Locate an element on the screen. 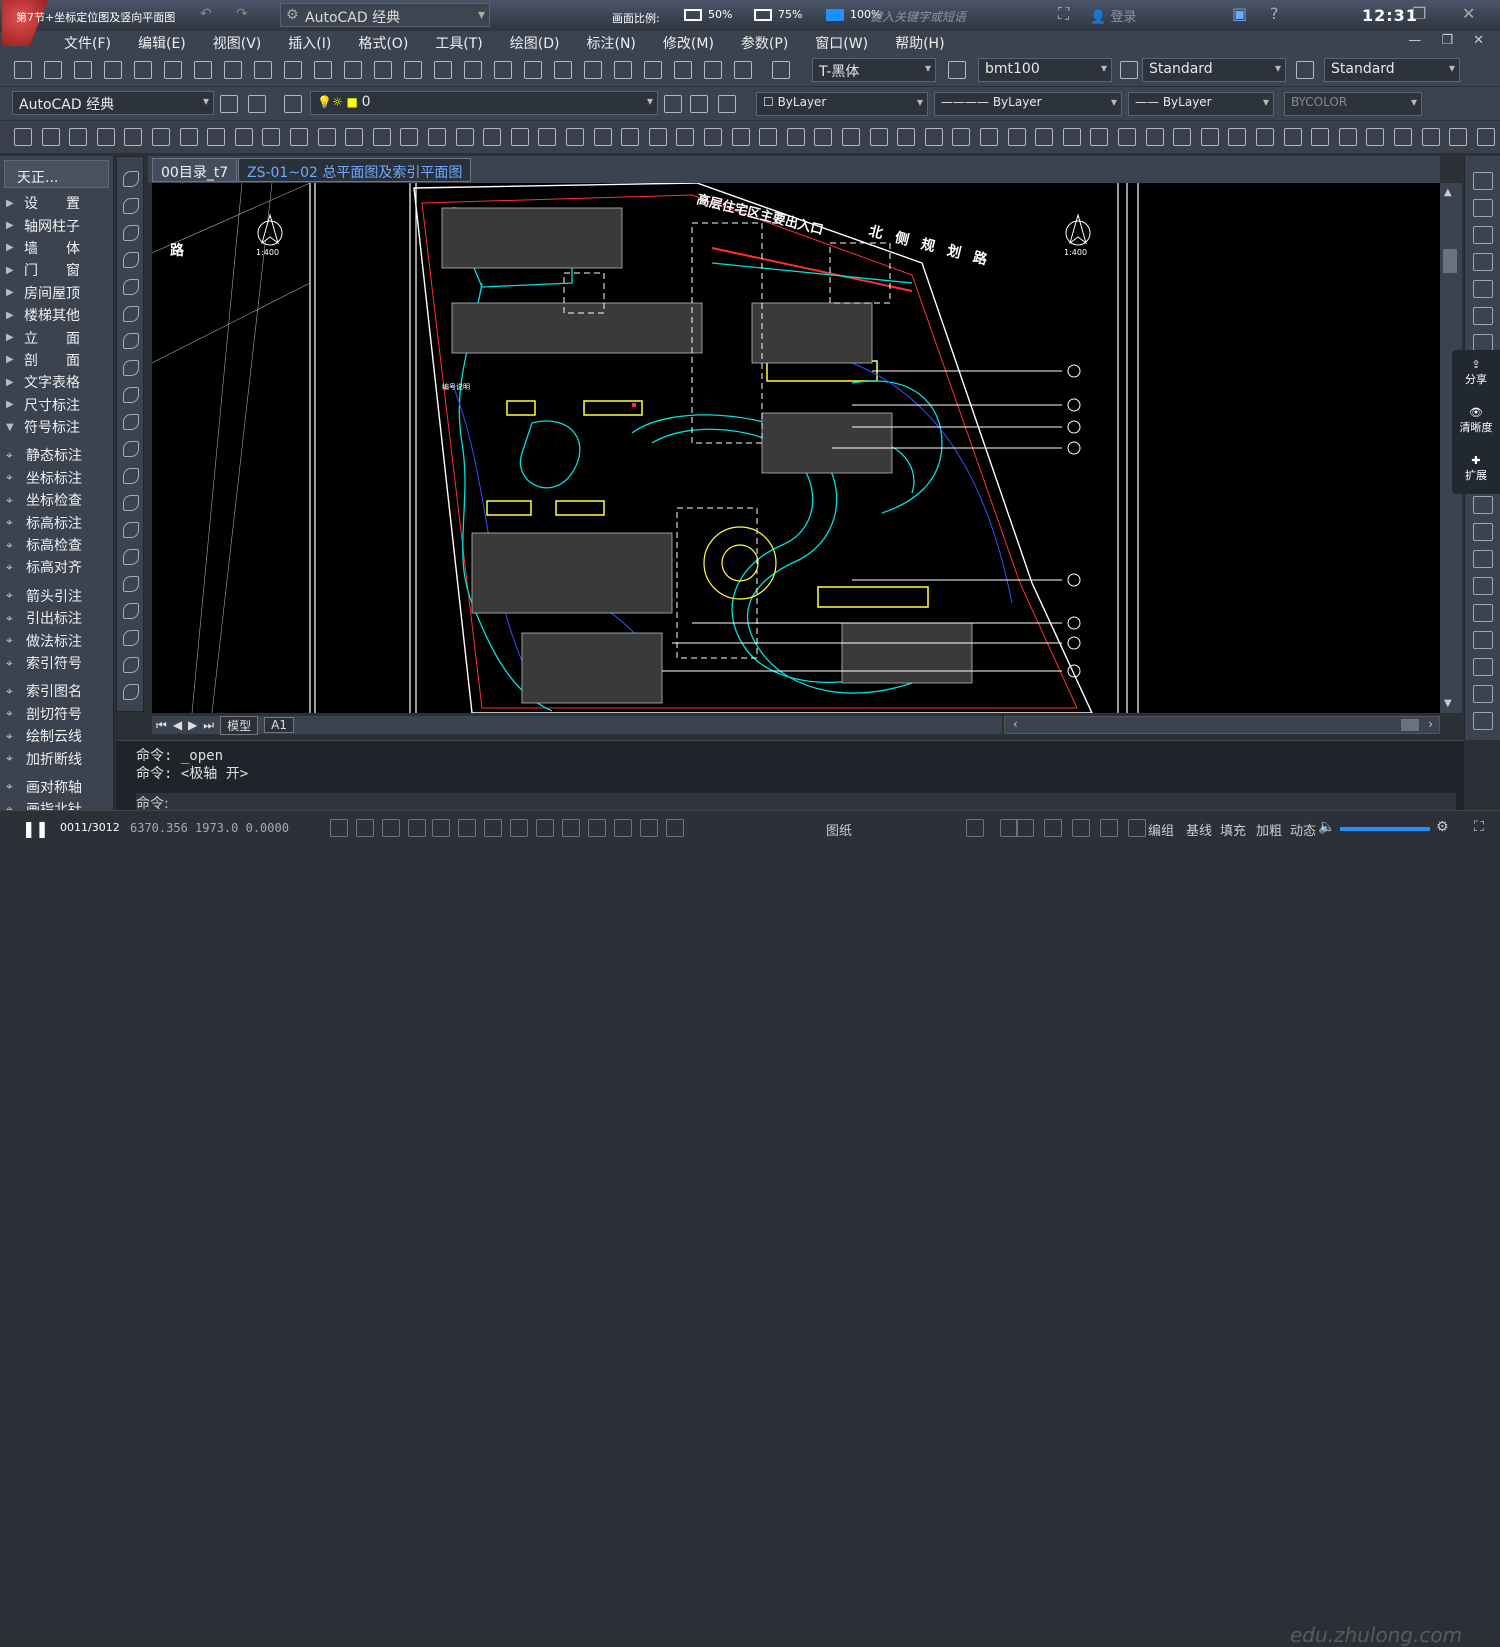 The image size is (1500, 1647). palette-item: ⌖ 绘制云线 is located at coordinates (56, 736).